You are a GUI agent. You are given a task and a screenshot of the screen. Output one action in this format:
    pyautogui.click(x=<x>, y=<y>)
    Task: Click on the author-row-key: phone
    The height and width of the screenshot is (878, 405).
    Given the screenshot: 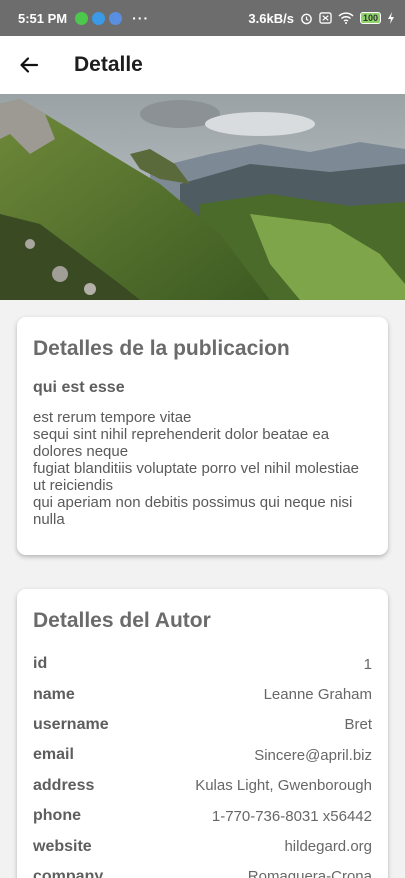 What is the action you would take?
    pyautogui.click(x=57, y=816)
    